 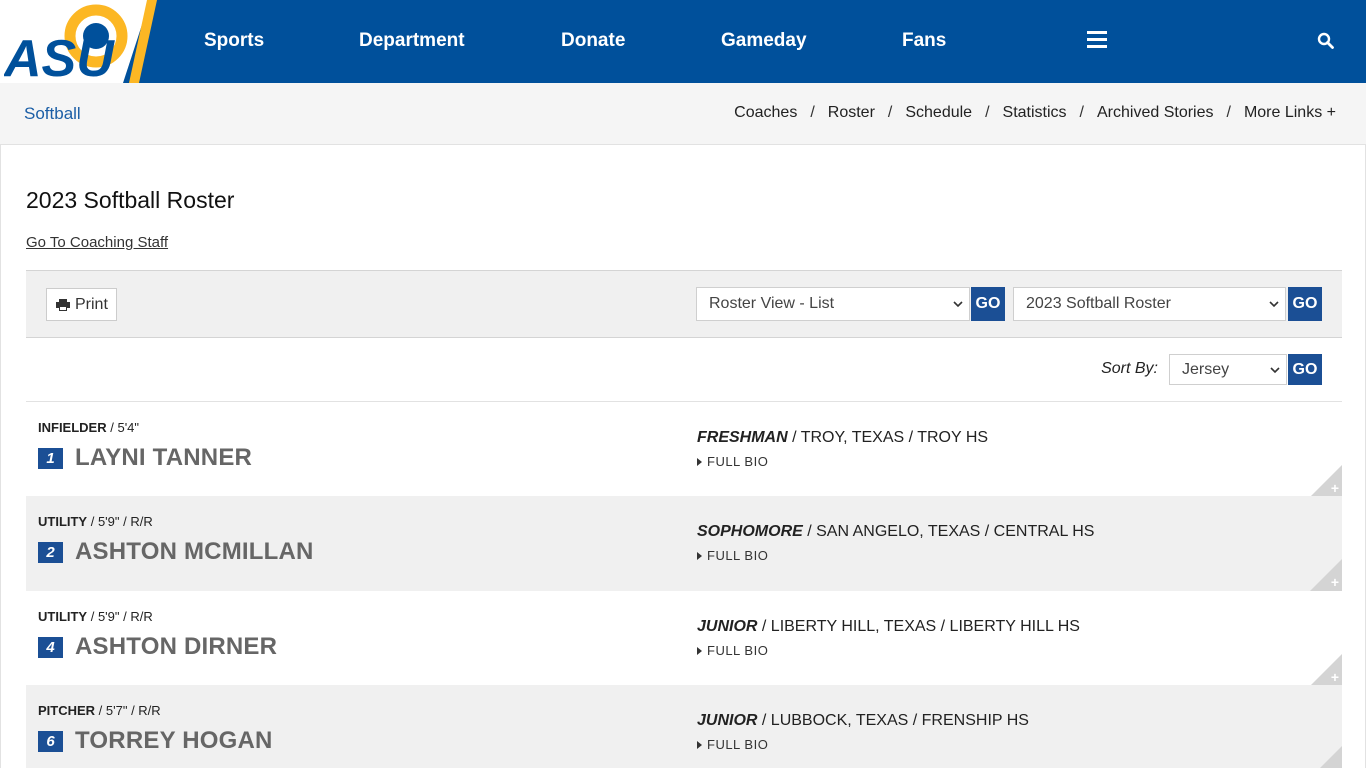 I want to click on expand-row-button, so click(x=1331, y=757).